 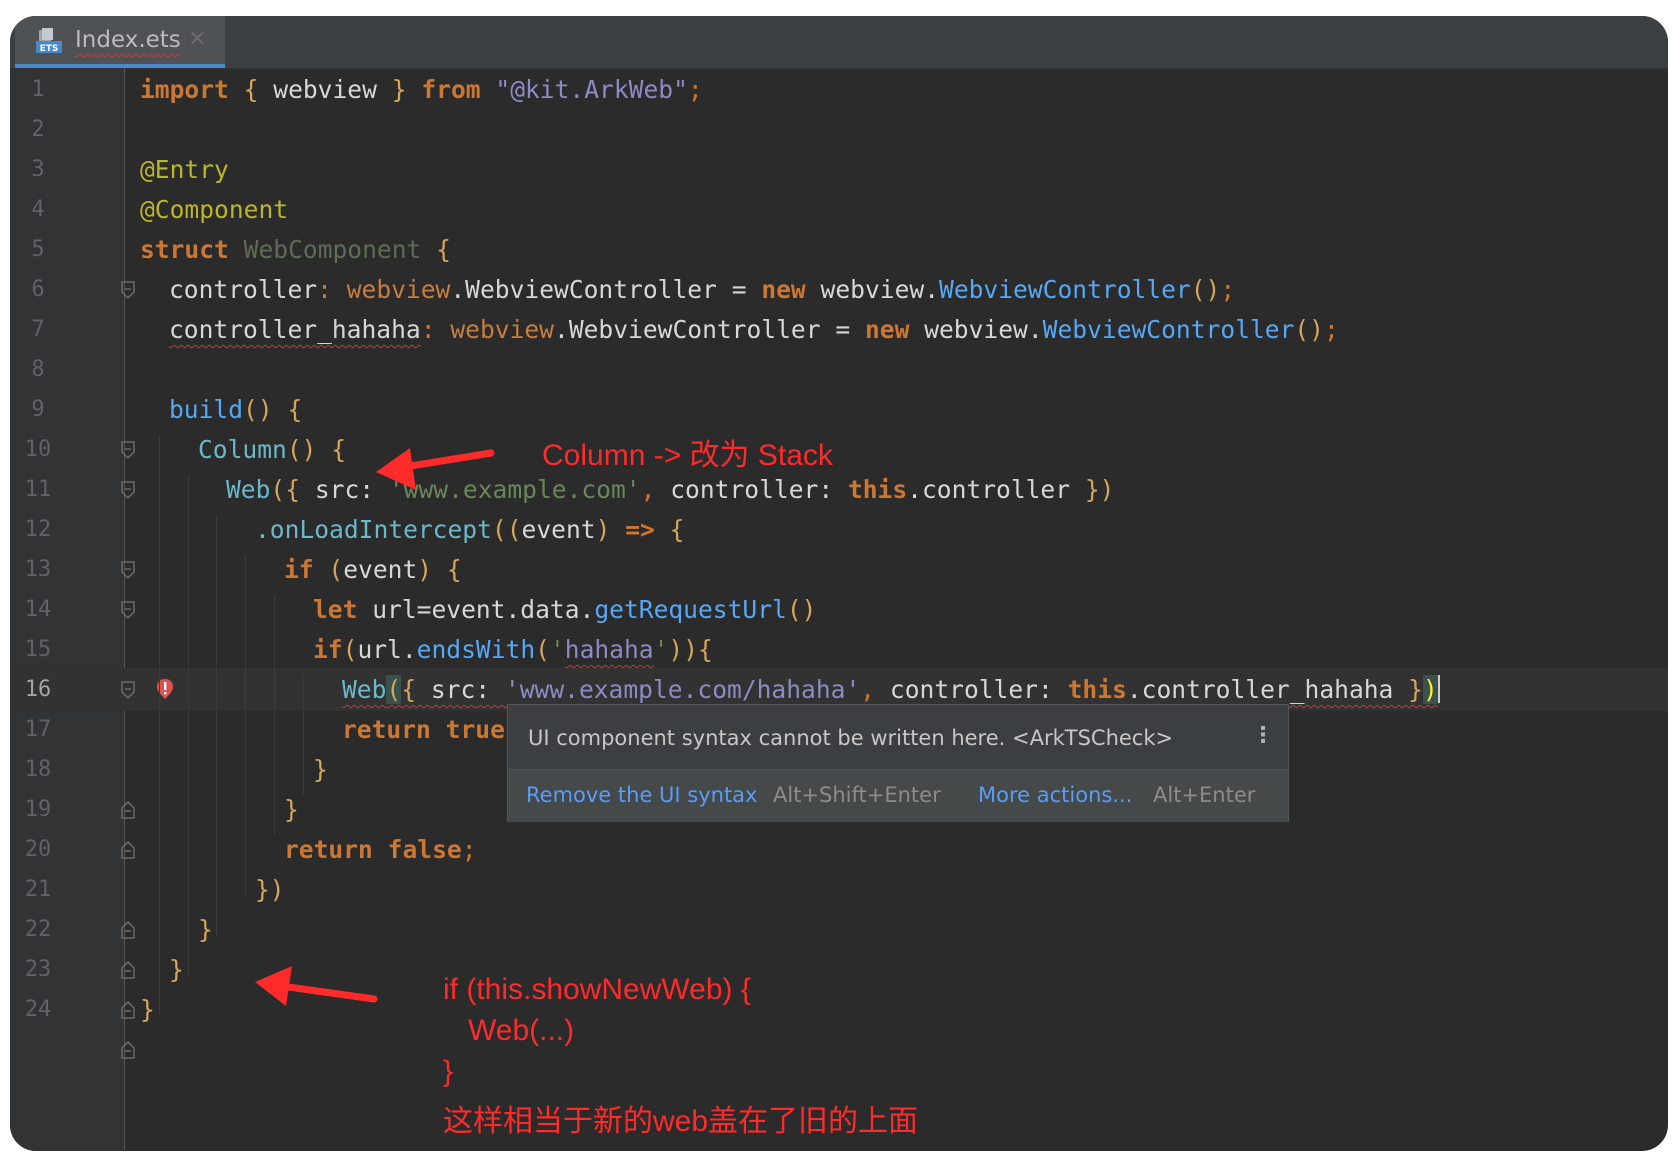 I want to click on annotation-note-line1: if (this.showNewWeb) {, so click(x=597, y=989).